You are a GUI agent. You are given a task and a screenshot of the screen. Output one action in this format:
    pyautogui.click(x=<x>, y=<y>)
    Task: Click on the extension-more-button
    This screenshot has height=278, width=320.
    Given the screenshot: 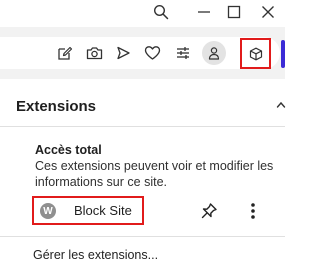 What is the action you would take?
    pyautogui.click(x=253, y=211)
    